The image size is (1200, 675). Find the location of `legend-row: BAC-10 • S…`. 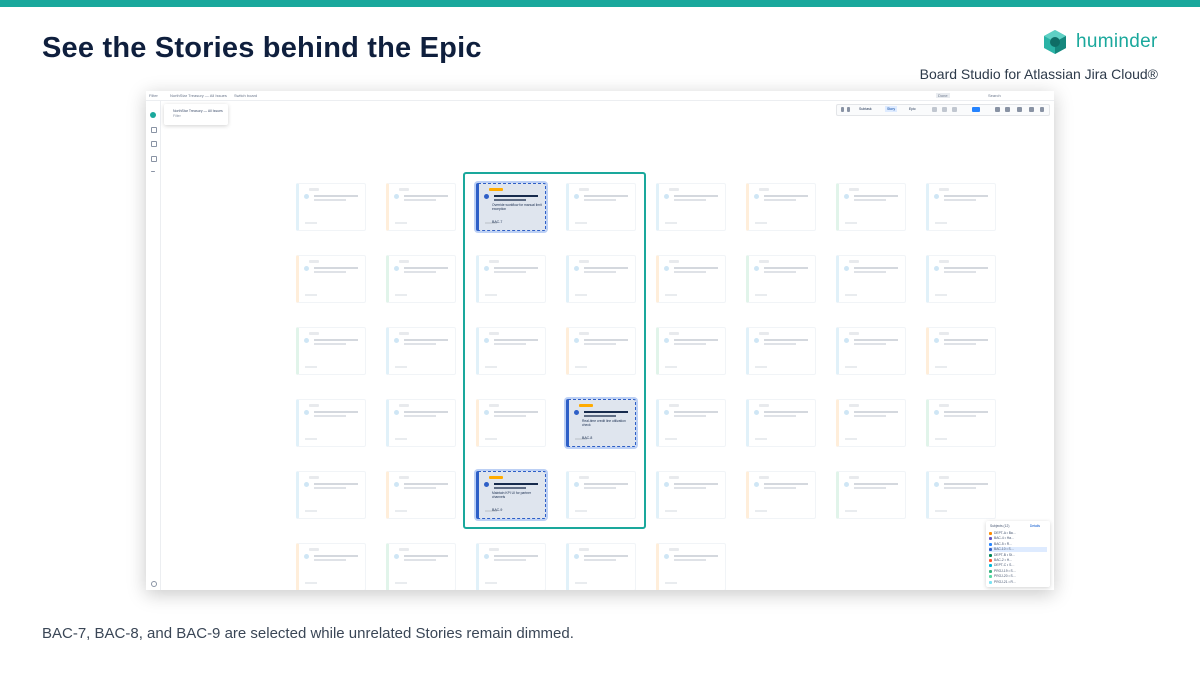

legend-row: BAC-10 • S… is located at coordinates (1018, 550).